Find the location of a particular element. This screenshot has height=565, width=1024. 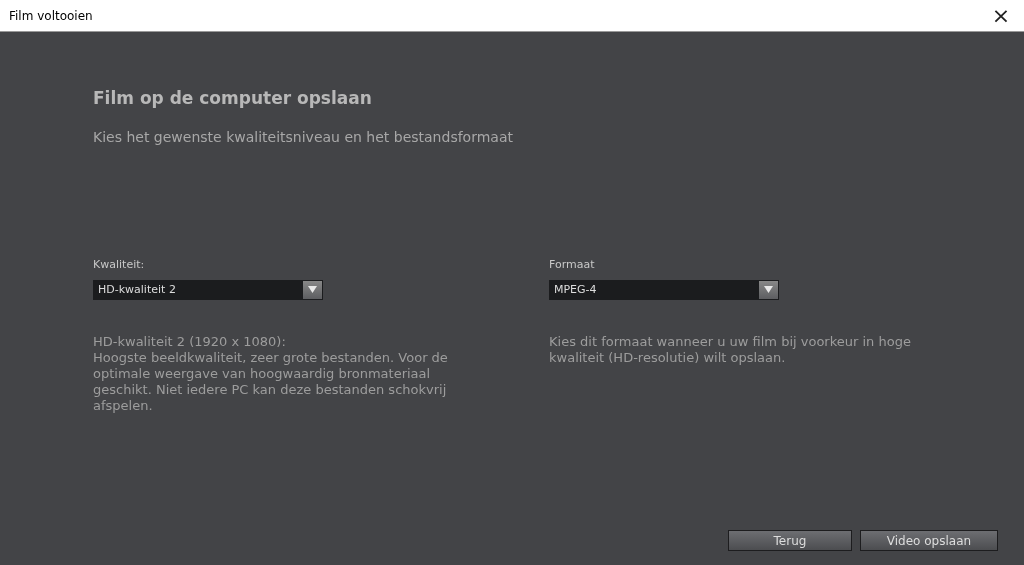

field-label: Kwaliteit: is located at coordinates (119, 265).